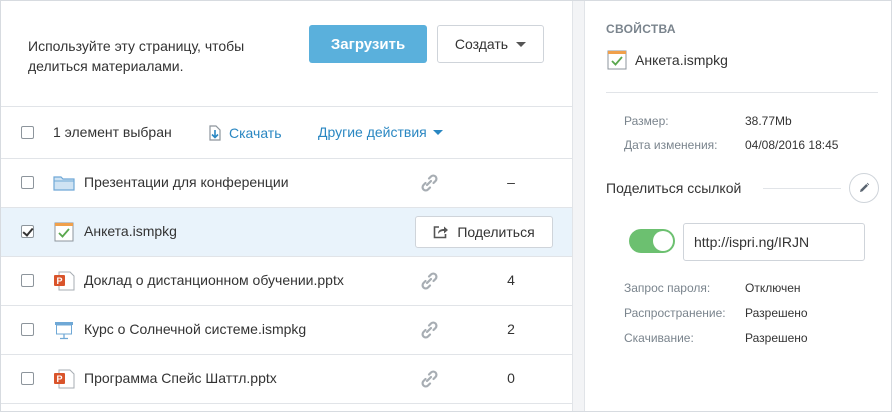 The width and height of the screenshot is (892, 412). Describe the element at coordinates (671, 145) in the screenshot. I see `modified-label: Дата изменения:` at that location.